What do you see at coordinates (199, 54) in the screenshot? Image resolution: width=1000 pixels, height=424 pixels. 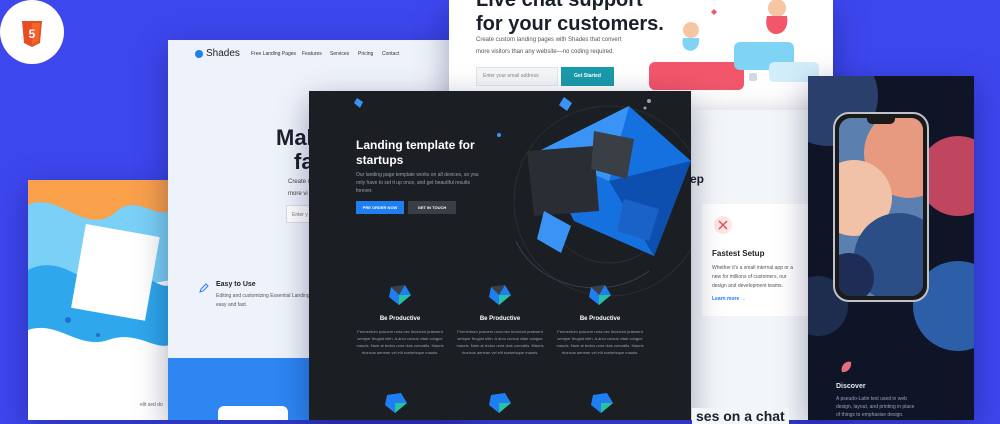 I see `shades-logo-icon` at bounding box center [199, 54].